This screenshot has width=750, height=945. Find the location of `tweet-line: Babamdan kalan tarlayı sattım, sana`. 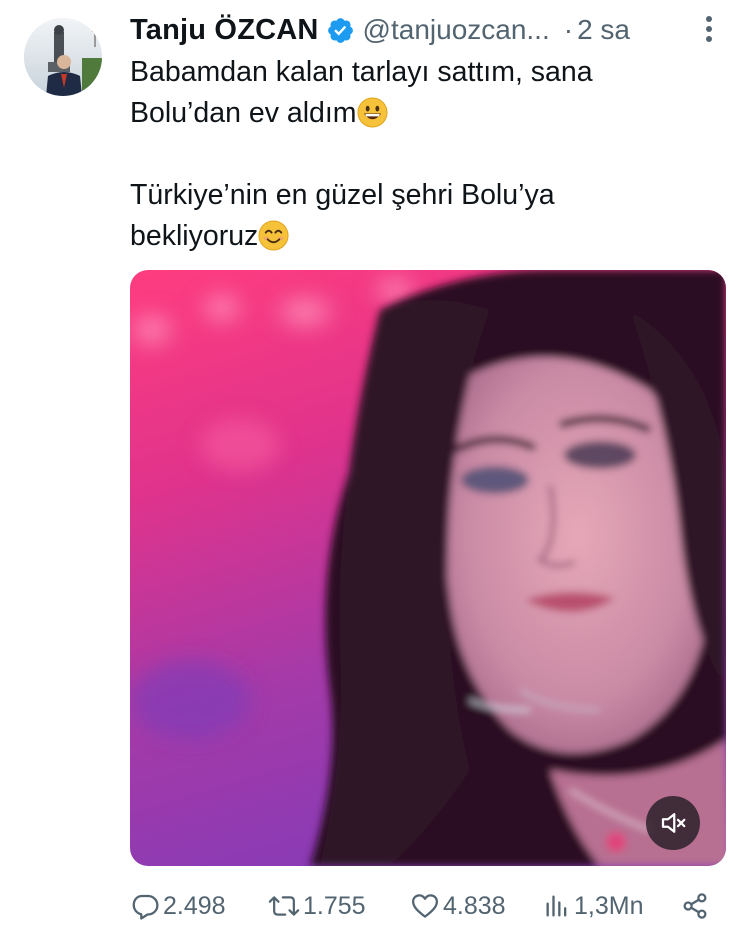

tweet-line: Babamdan kalan tarlayı sattım, sana is located at coordinates (420, 72).